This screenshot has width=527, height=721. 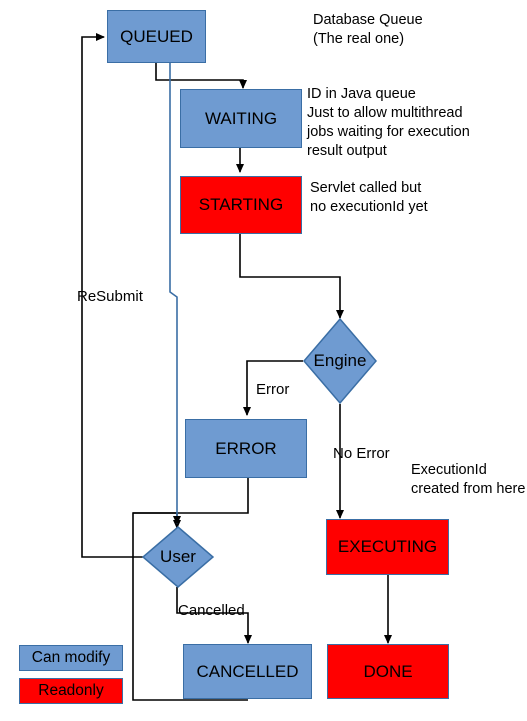 I want to click on node-user: User, so click(x=178, y=557).